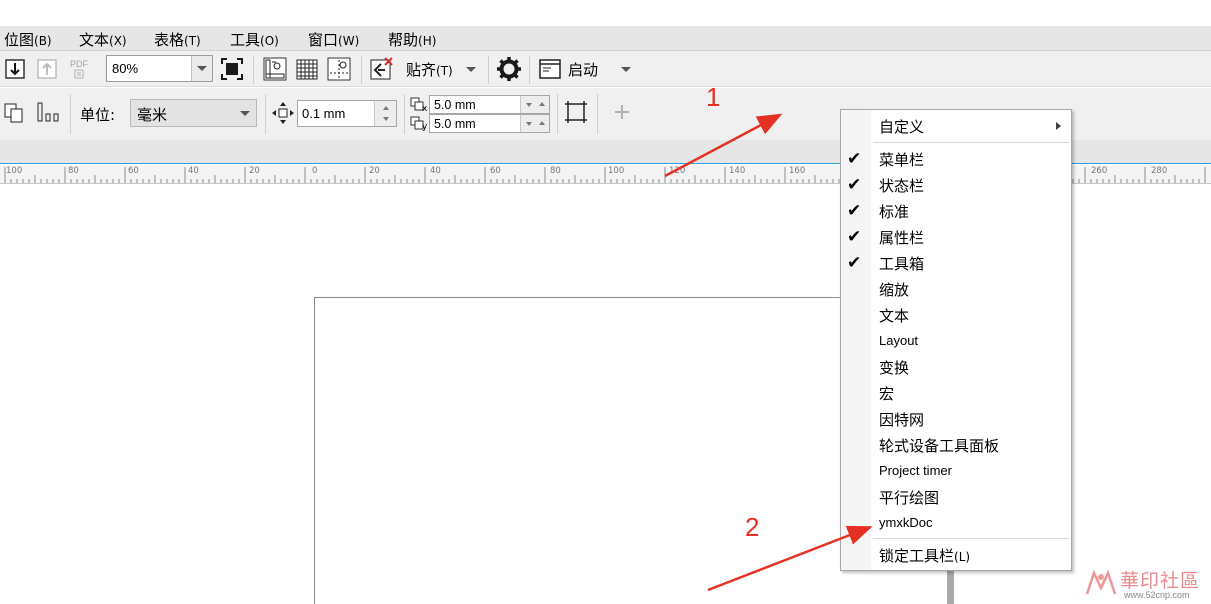 The width and height of the screenshot is (1211, 604). I want to click on watermark-url: www.52cnp.com, so click(1157, 595).